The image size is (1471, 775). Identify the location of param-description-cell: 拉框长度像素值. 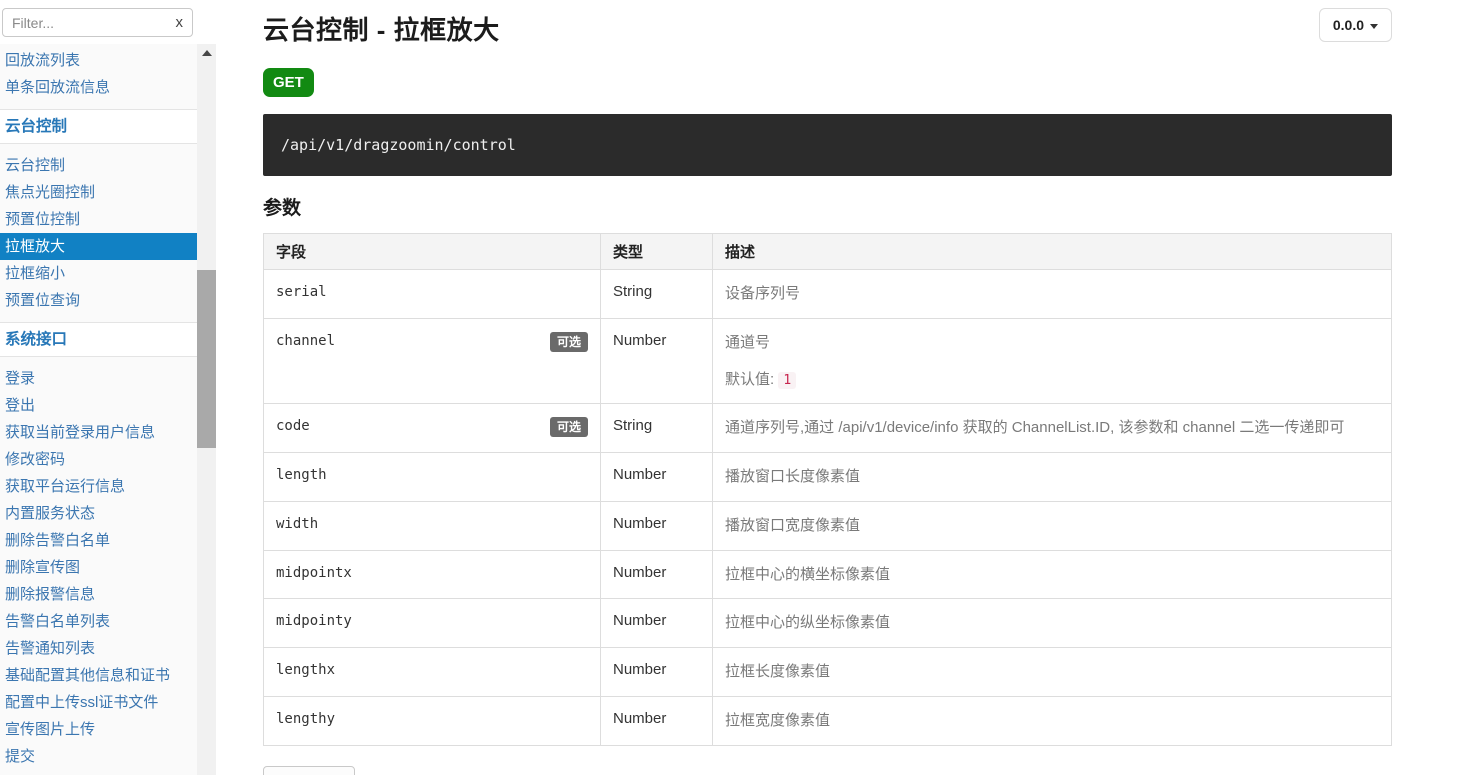
(1052, 672).